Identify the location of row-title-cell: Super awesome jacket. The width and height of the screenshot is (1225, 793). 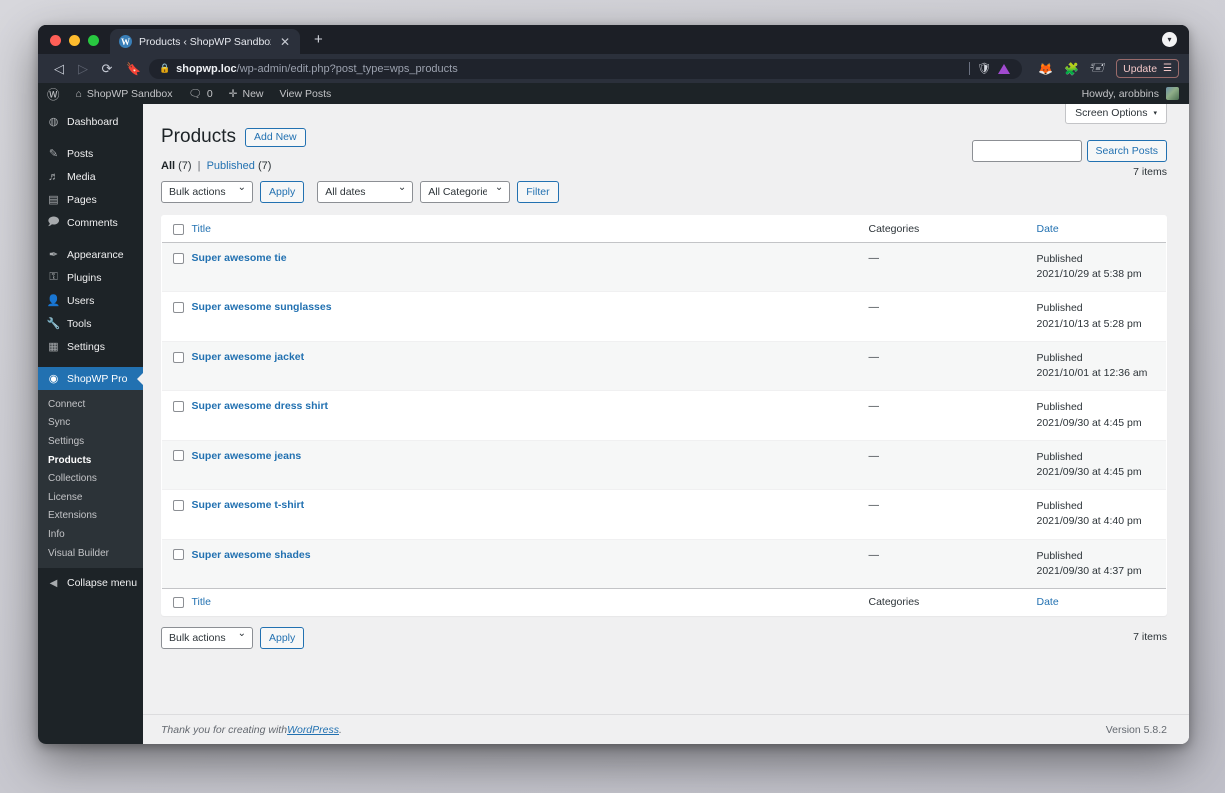
(530, 365).